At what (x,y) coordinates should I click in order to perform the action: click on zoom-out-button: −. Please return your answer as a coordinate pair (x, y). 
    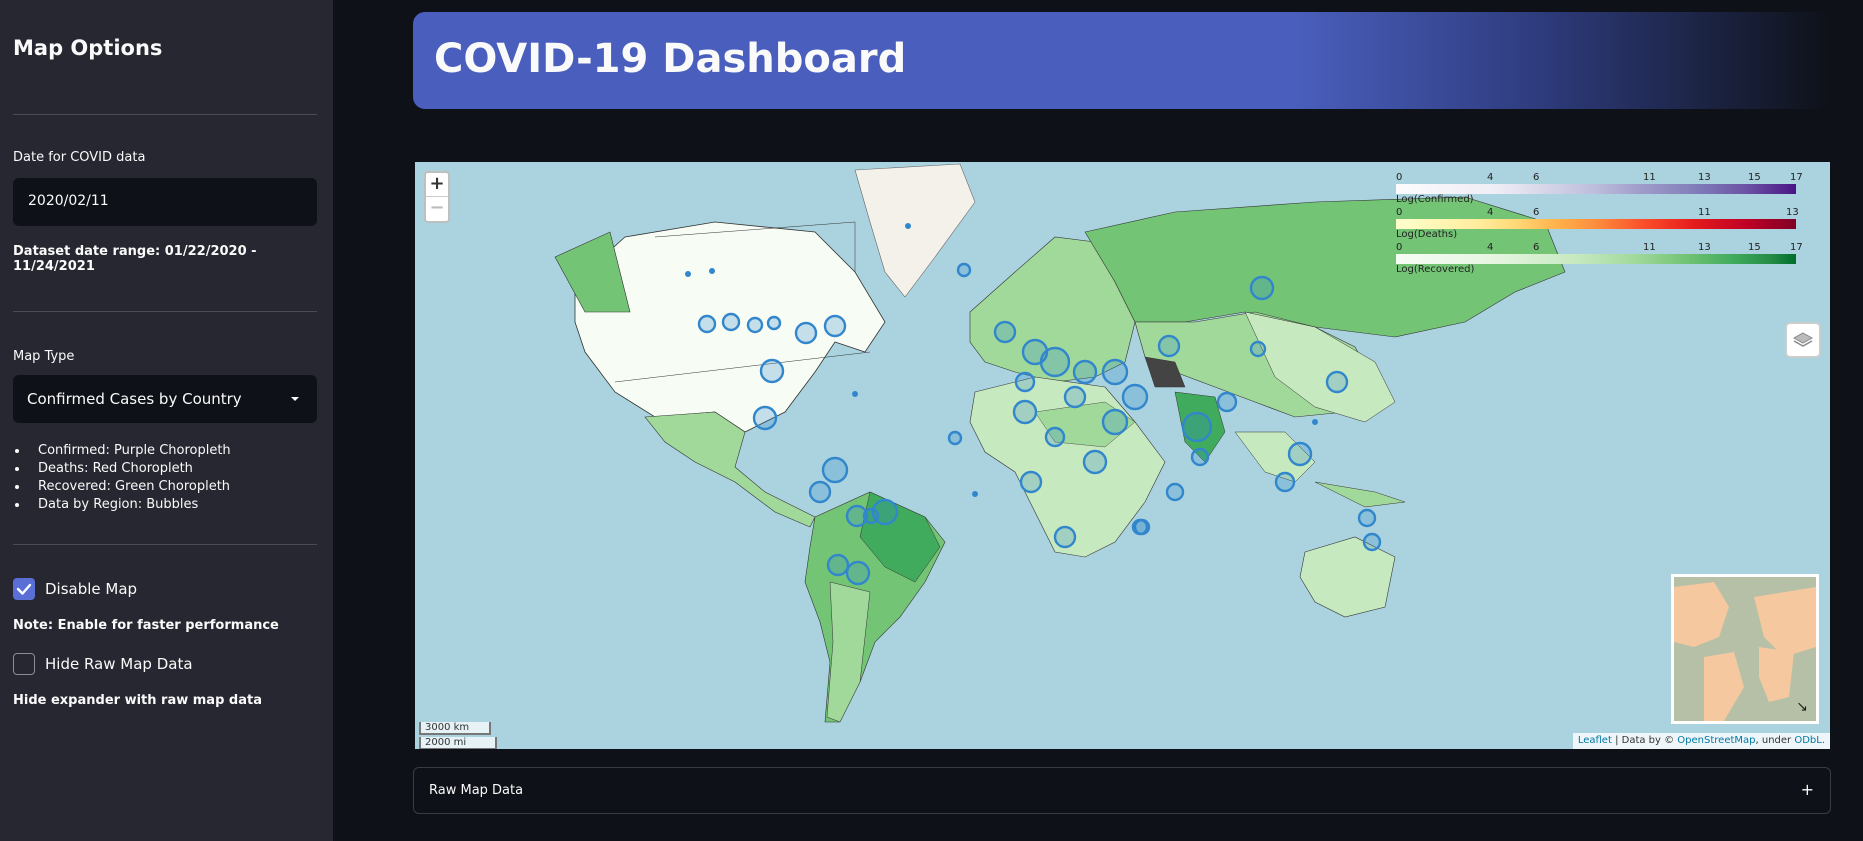
    Looking at the image, I should click on (437, 209).